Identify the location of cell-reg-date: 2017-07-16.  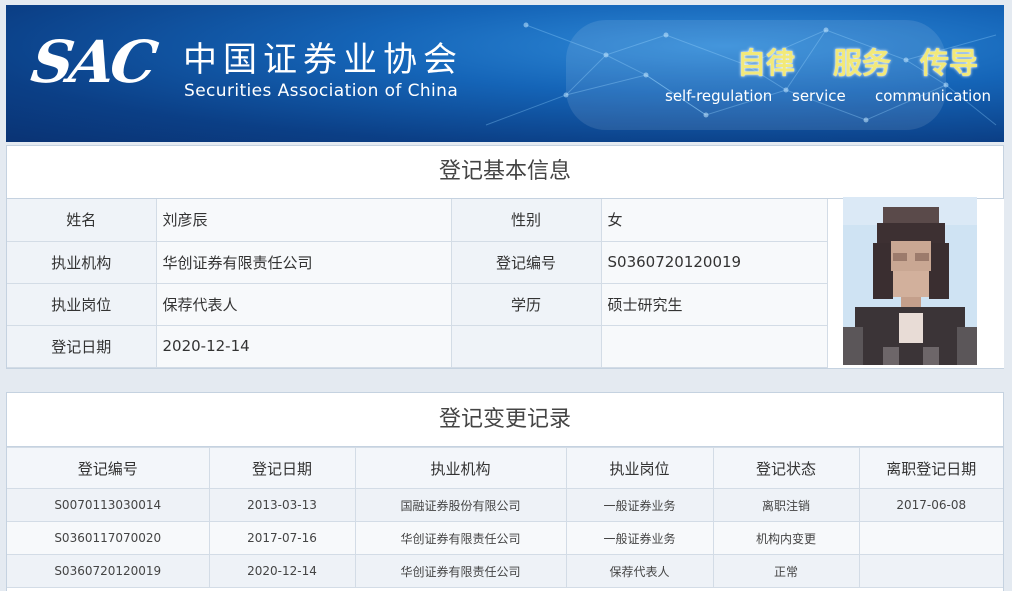
(282, 538).